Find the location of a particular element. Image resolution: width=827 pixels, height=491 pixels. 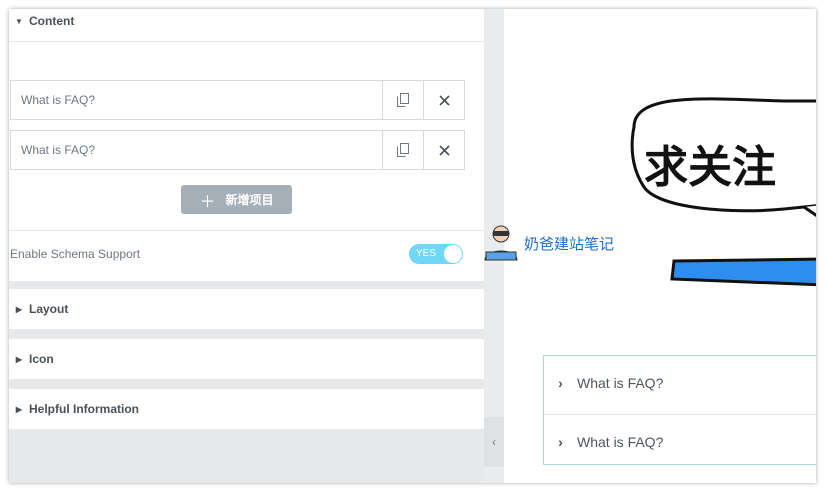

layout-section-header: ▶ Layout is located at coordinates (246, 309).